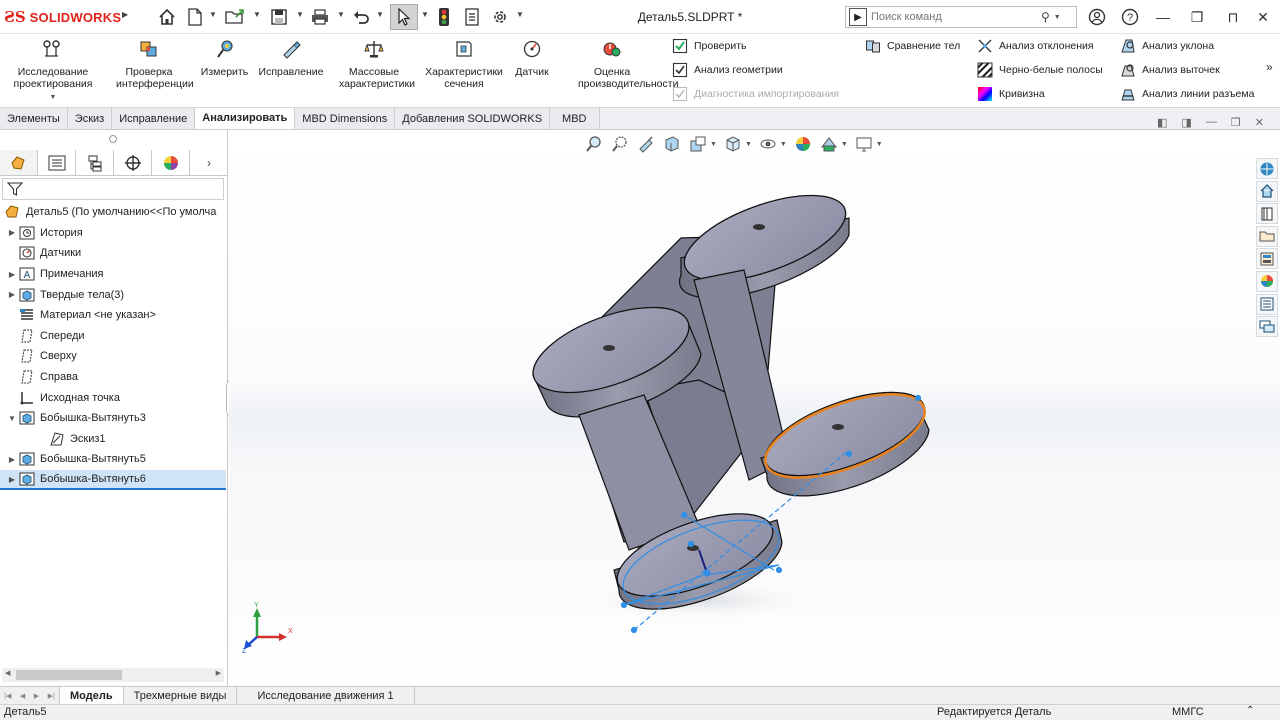  What do you see at coordinates (727, 70) in the screenshot?
I see `geometry-analysis-button: Анализ геометрии` at bounding box center [727, 70].